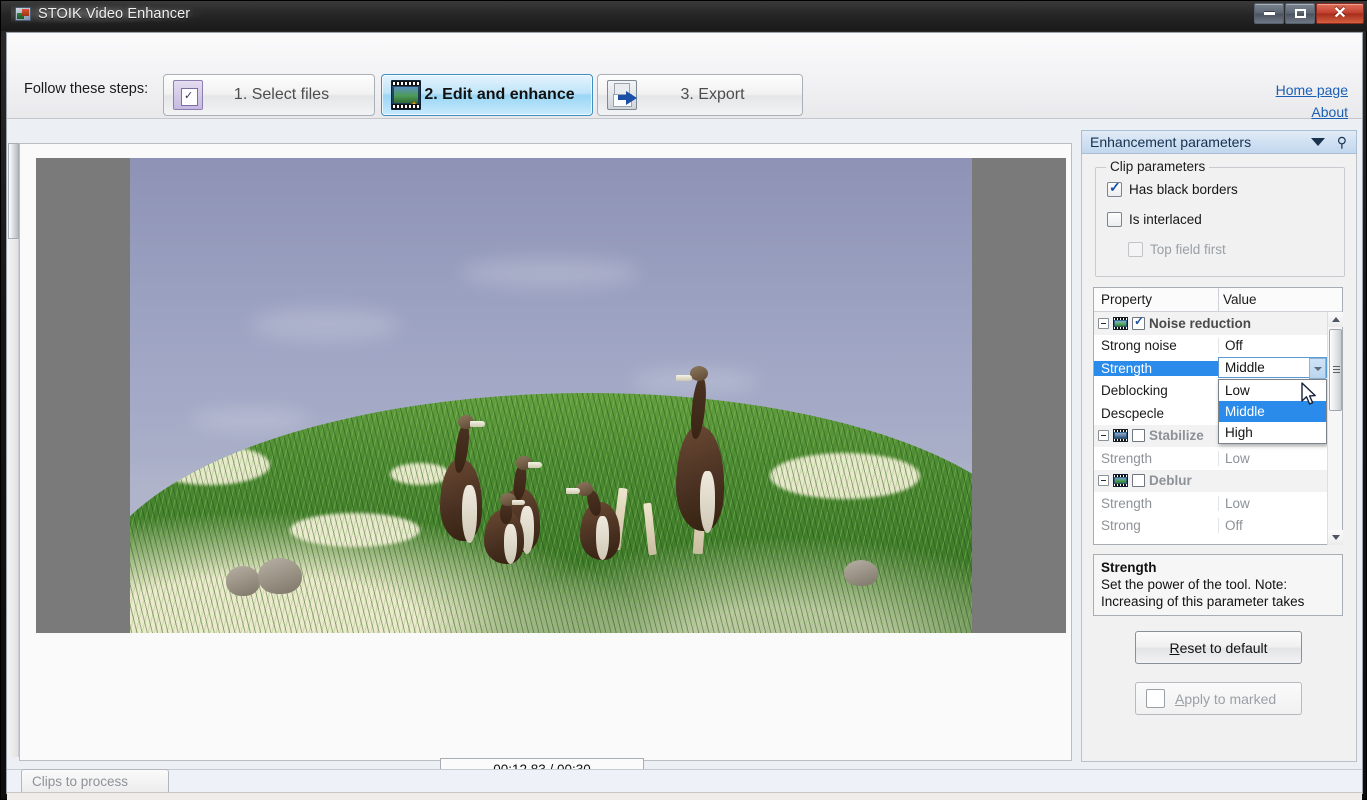 The image size is (1367, 800). What do you see at coordinates (1200, 323) in the screenshot?
I see `noise-reduction-label: Noise reduction` at bounding box center [1200, 323].